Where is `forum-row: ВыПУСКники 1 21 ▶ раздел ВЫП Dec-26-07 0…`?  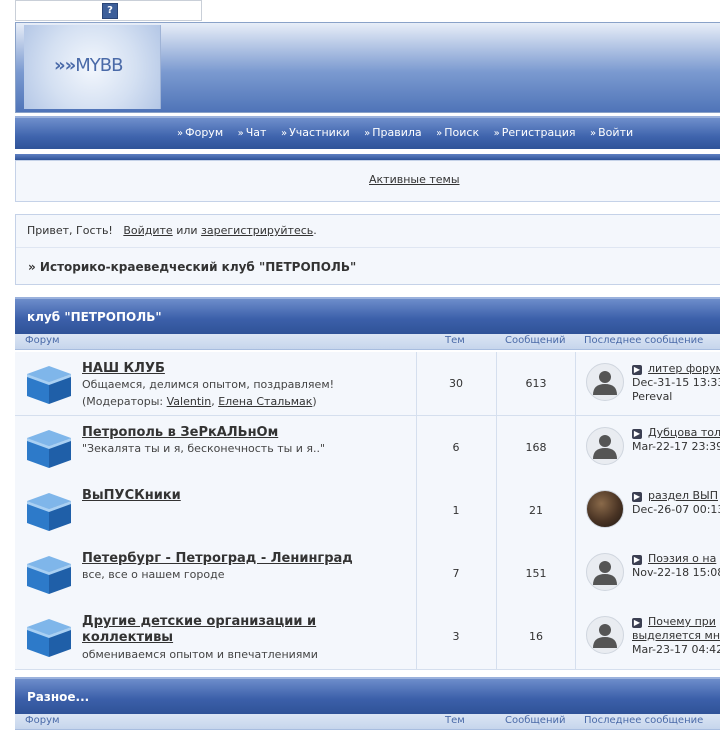
forum-row: ВыПУСКники 1 21 ▶ раздел ВЫП Dec-26-07 0… is located at coordinates (367, 511).